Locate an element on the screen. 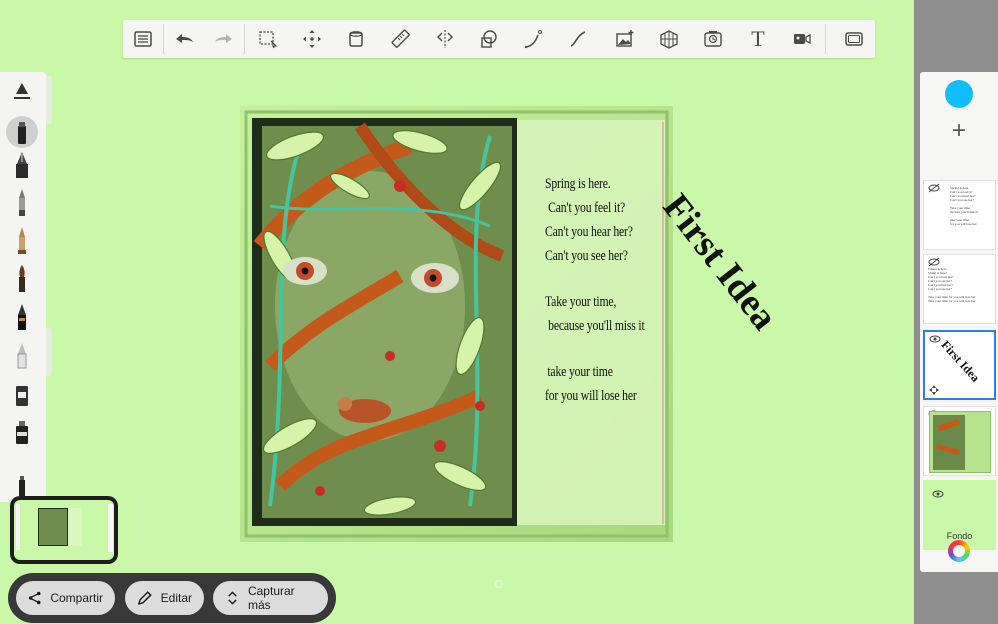 This screenshot has width=998, height=624. brush-paintbrush-icon is located at coordinates (22, 279).